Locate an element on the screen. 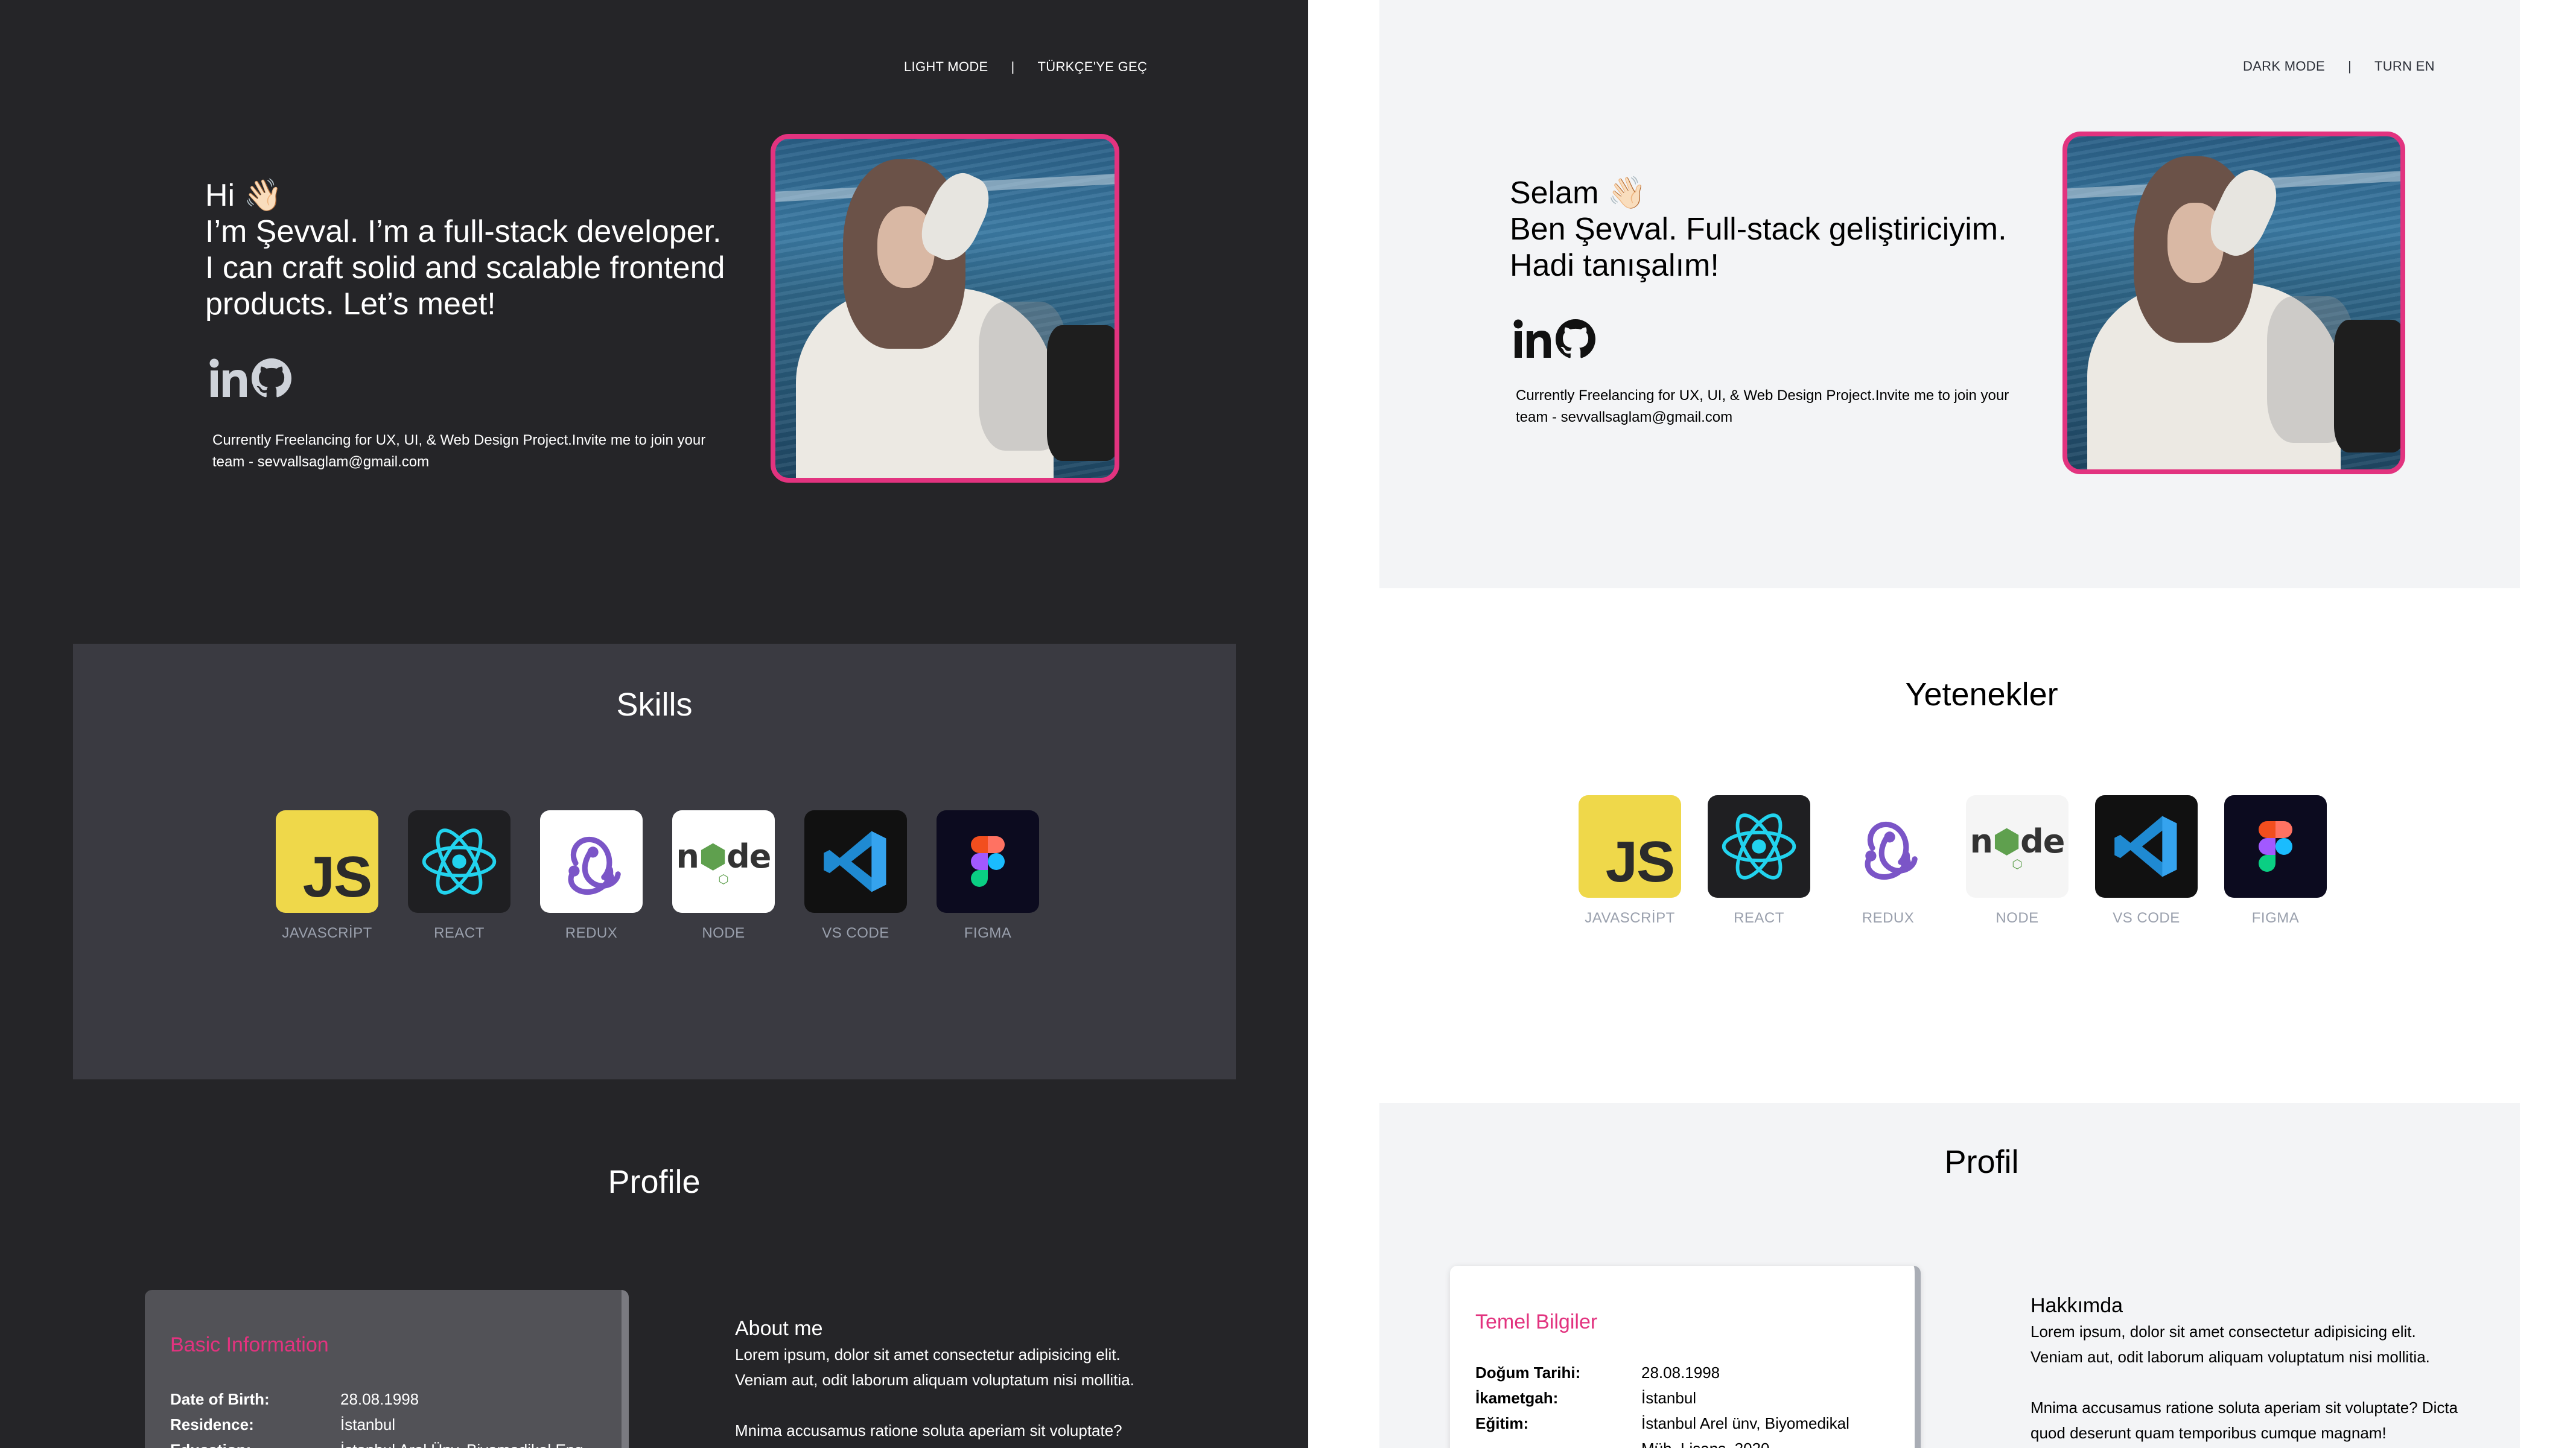 The image size is (2576, 1448). about-title: Hakkımda is located at coordinates (2077, 1305).